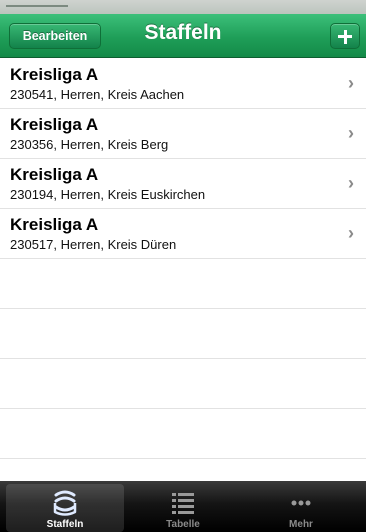  I want to click on tab-tabelle: Tabelle, so click(183, 508).